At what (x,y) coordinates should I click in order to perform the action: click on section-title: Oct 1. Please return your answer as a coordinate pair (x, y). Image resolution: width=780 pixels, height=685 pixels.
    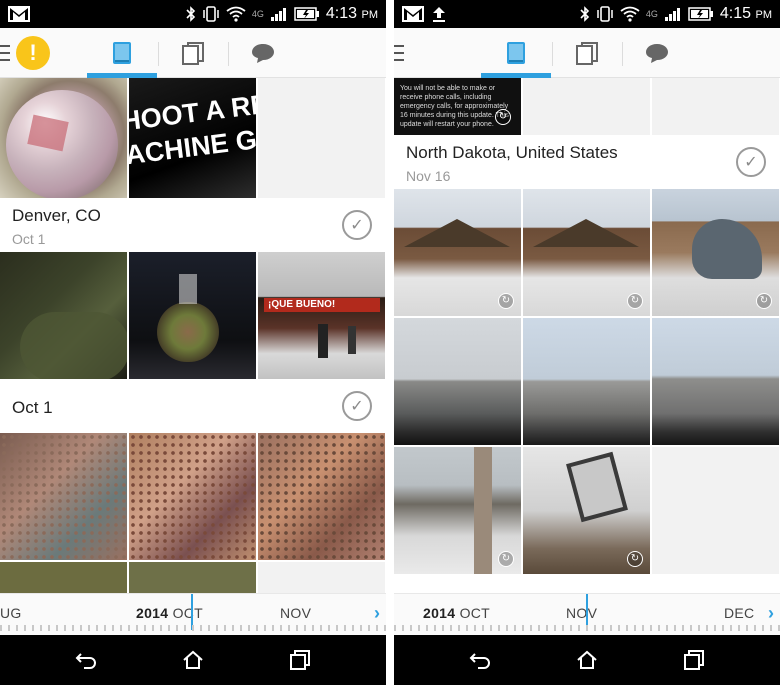
    Looking at the image, I should click on (32, 407).